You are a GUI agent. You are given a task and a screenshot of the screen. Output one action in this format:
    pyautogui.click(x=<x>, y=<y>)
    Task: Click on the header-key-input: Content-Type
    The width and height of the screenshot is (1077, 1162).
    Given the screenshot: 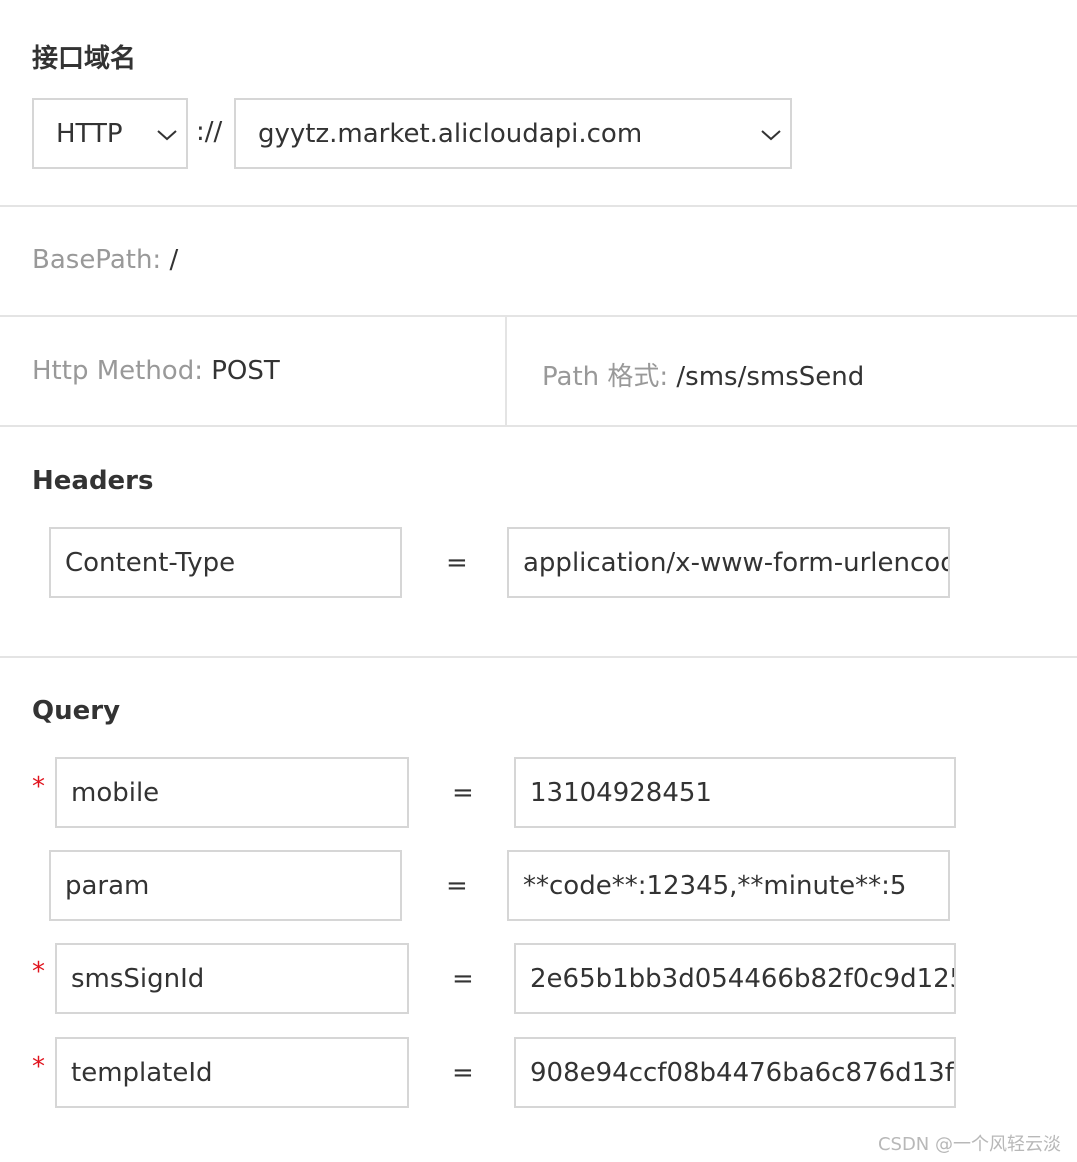 What is the action you would take?
    pyautogui.click(x=225, y=562)
    